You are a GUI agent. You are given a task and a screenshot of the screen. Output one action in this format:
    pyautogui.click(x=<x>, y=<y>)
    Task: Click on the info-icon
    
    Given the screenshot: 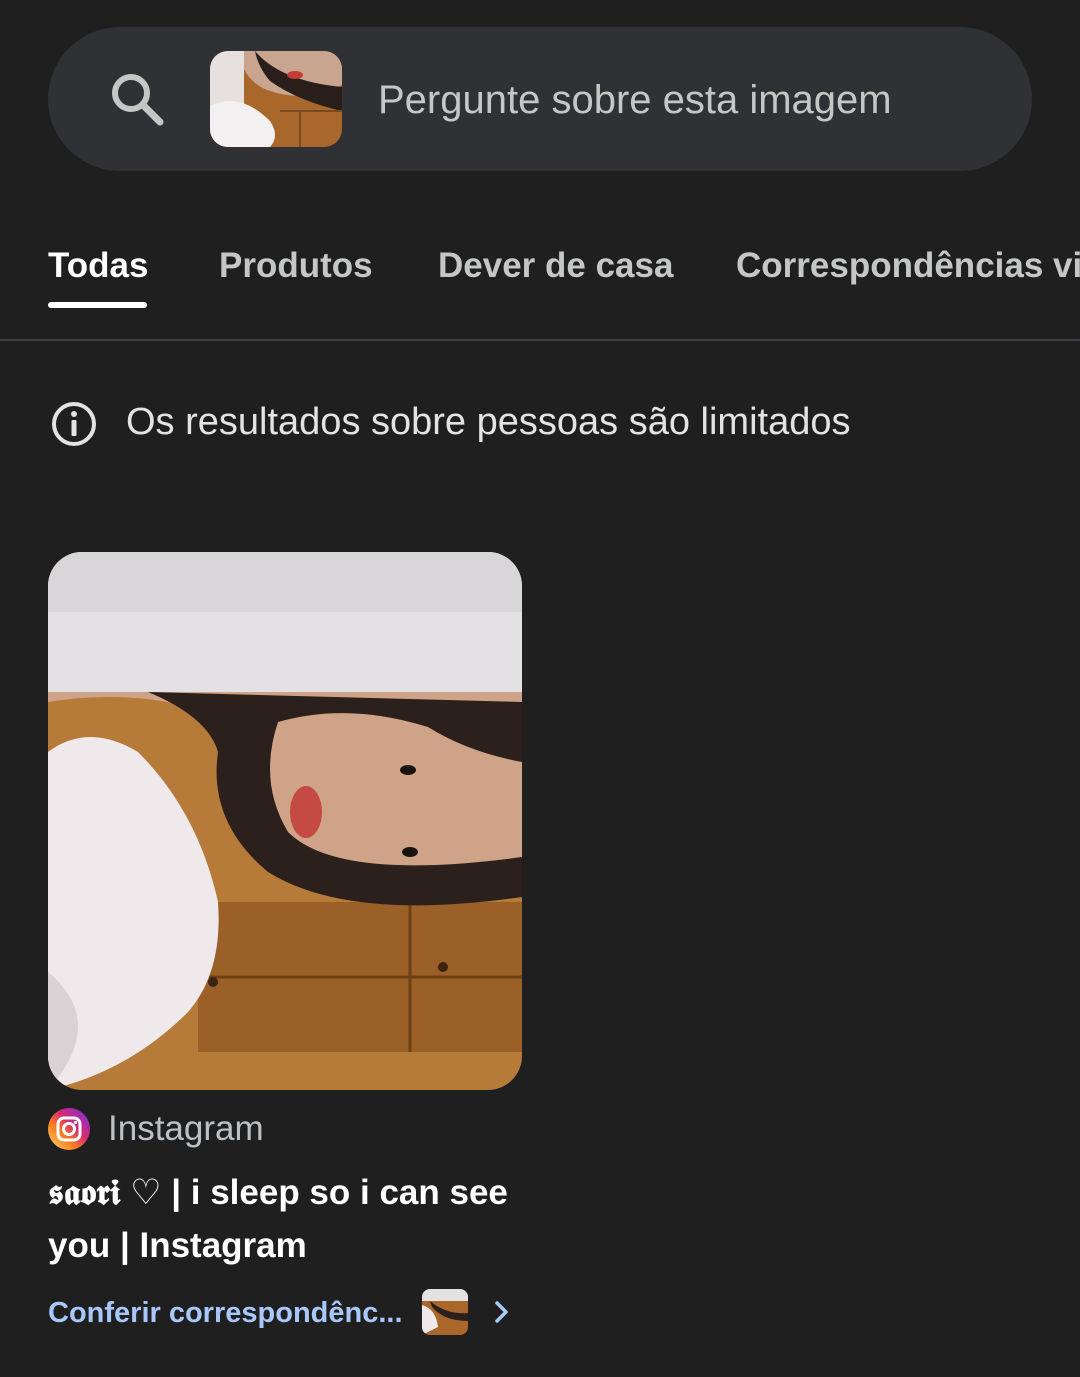 What is the action you would take?
    pyautogui.click(x=74, y=424)
    